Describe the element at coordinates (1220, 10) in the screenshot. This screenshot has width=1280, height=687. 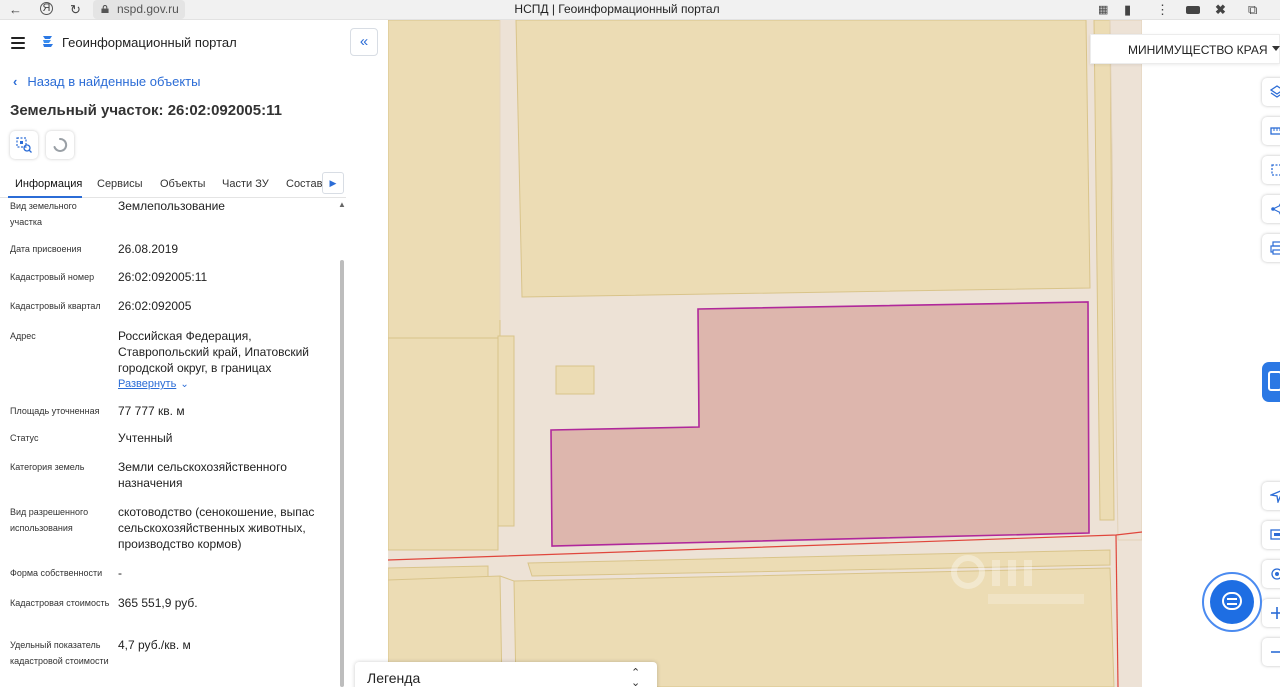
I see `extensions-icon: ✖` at that location.